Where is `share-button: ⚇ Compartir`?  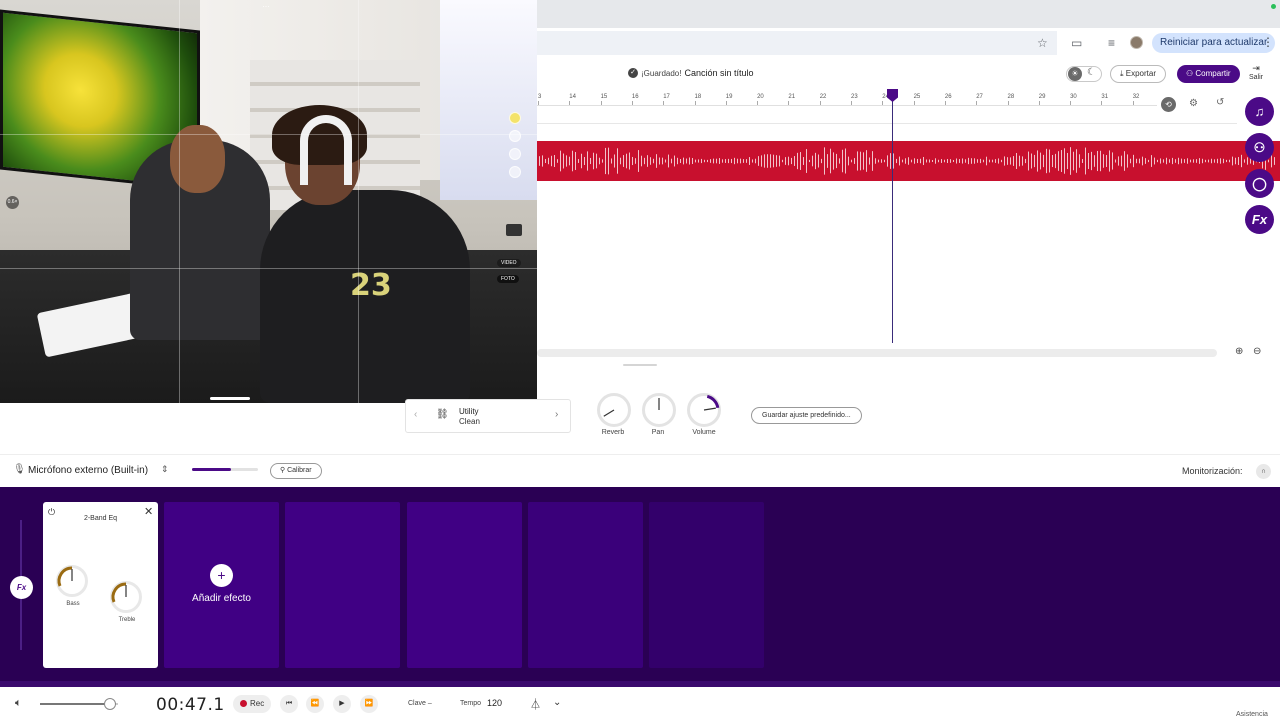
share-button: ⚇ Compartir is located at coordinates (1208, 74).